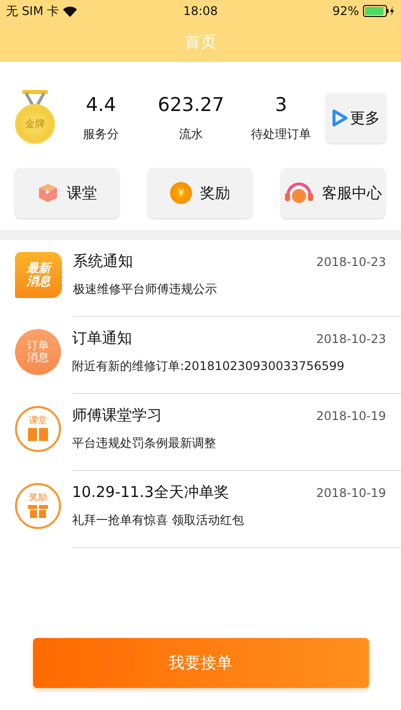 This screenshot has height=710, width=401. I want to click on stat-value: 4.4, so click(101, 105).